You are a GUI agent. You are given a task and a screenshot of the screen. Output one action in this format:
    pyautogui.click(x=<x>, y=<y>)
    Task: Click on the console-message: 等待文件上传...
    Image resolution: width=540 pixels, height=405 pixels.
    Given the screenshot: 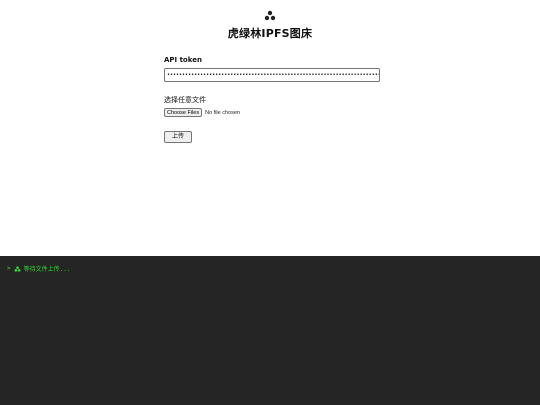 What is the action you would take?
    pyautogui.click(x=47, y=269)
    